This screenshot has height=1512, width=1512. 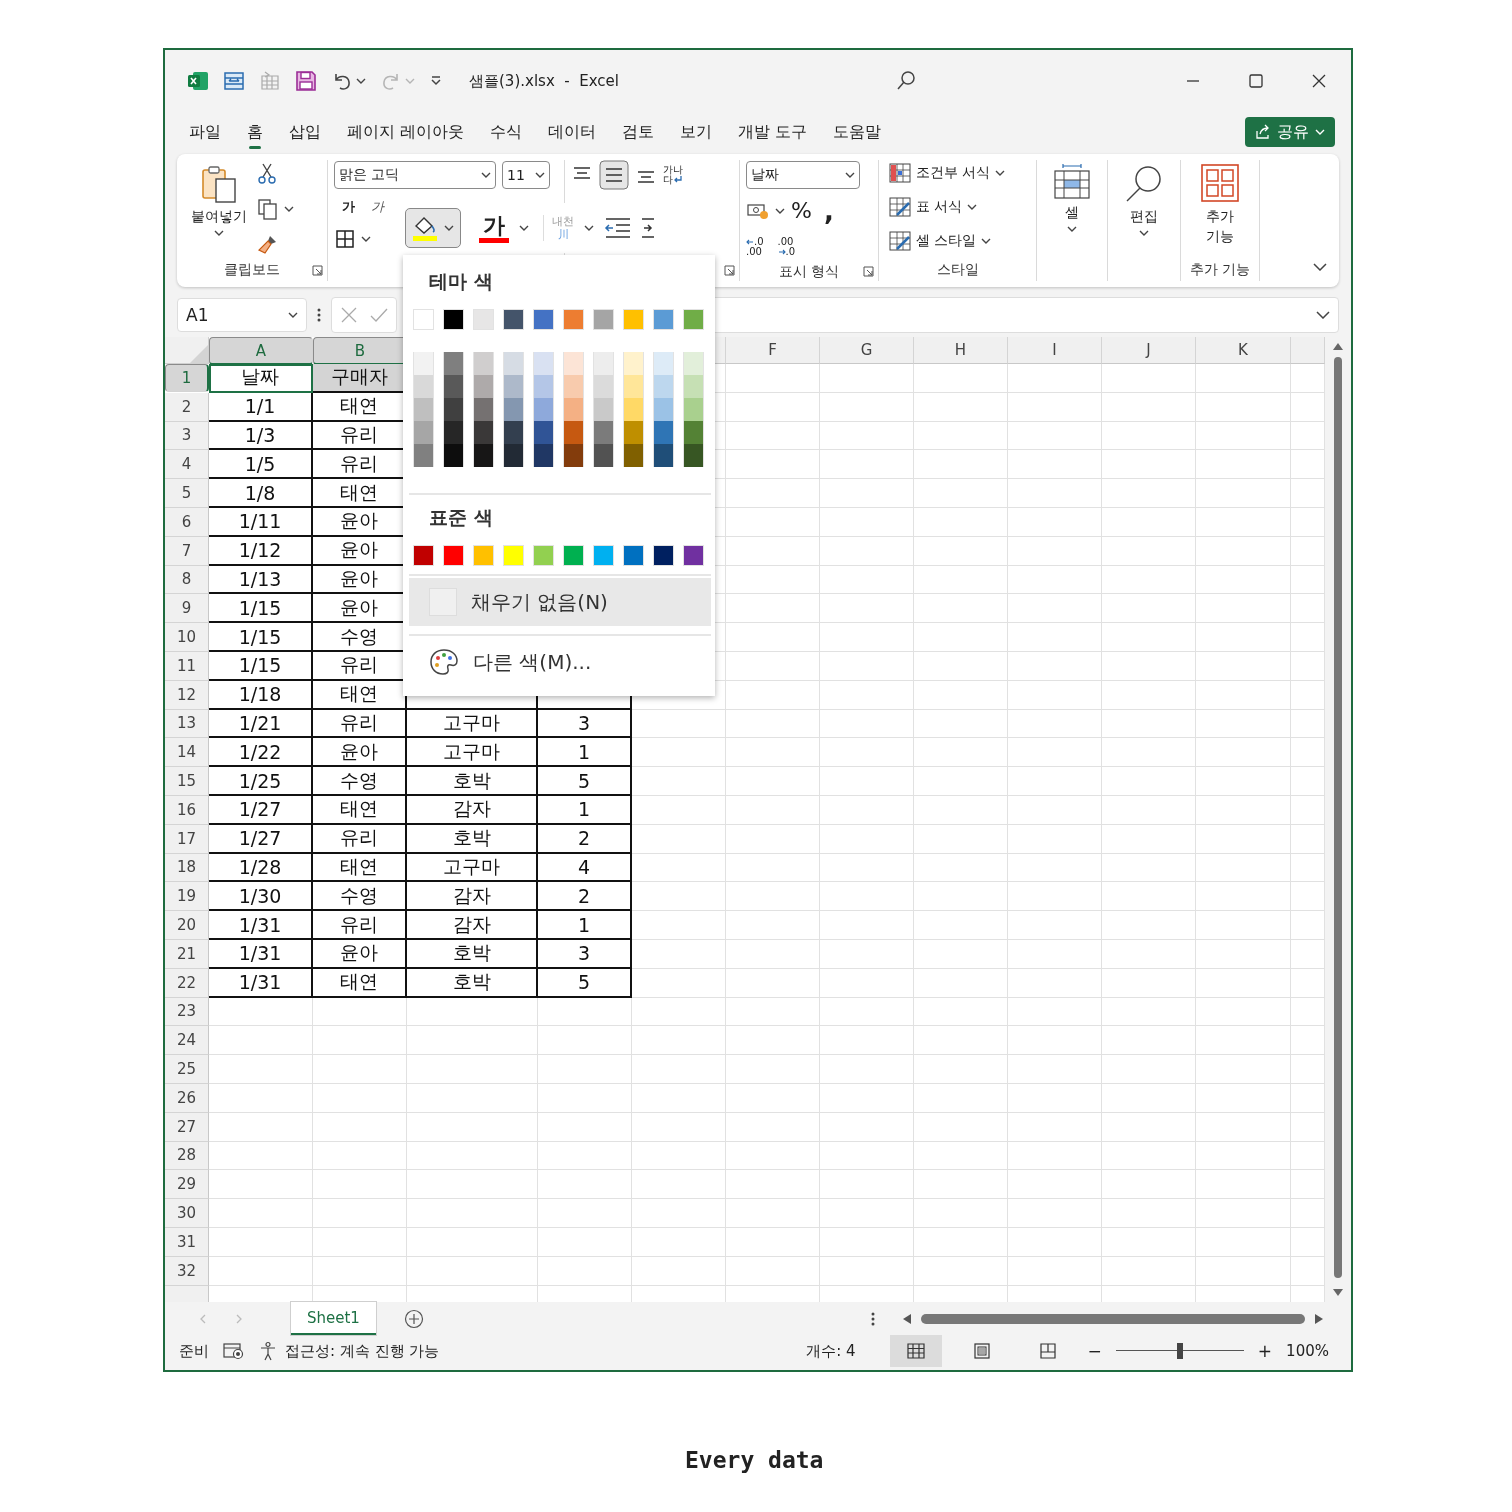 I want to click on row-header: 22, so click(x=187, y=983).